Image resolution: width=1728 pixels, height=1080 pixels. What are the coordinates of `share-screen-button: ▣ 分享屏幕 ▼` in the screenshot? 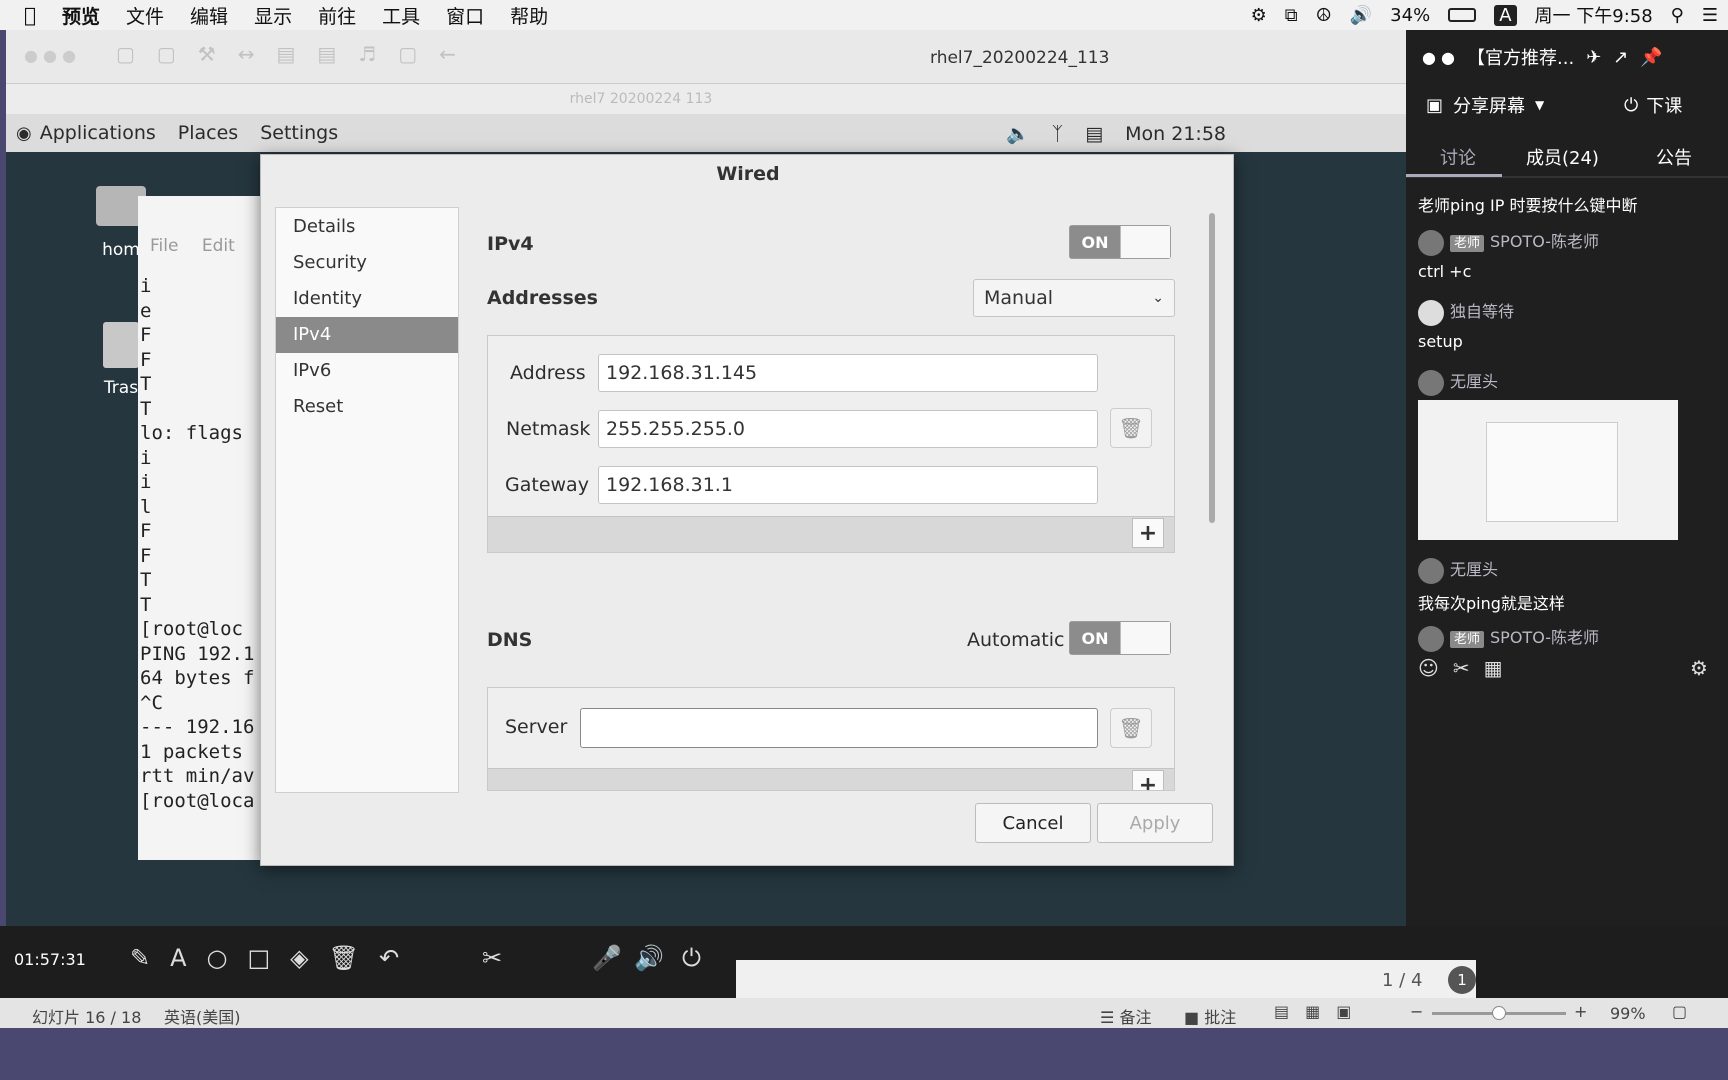 It's located at (1485, 105).